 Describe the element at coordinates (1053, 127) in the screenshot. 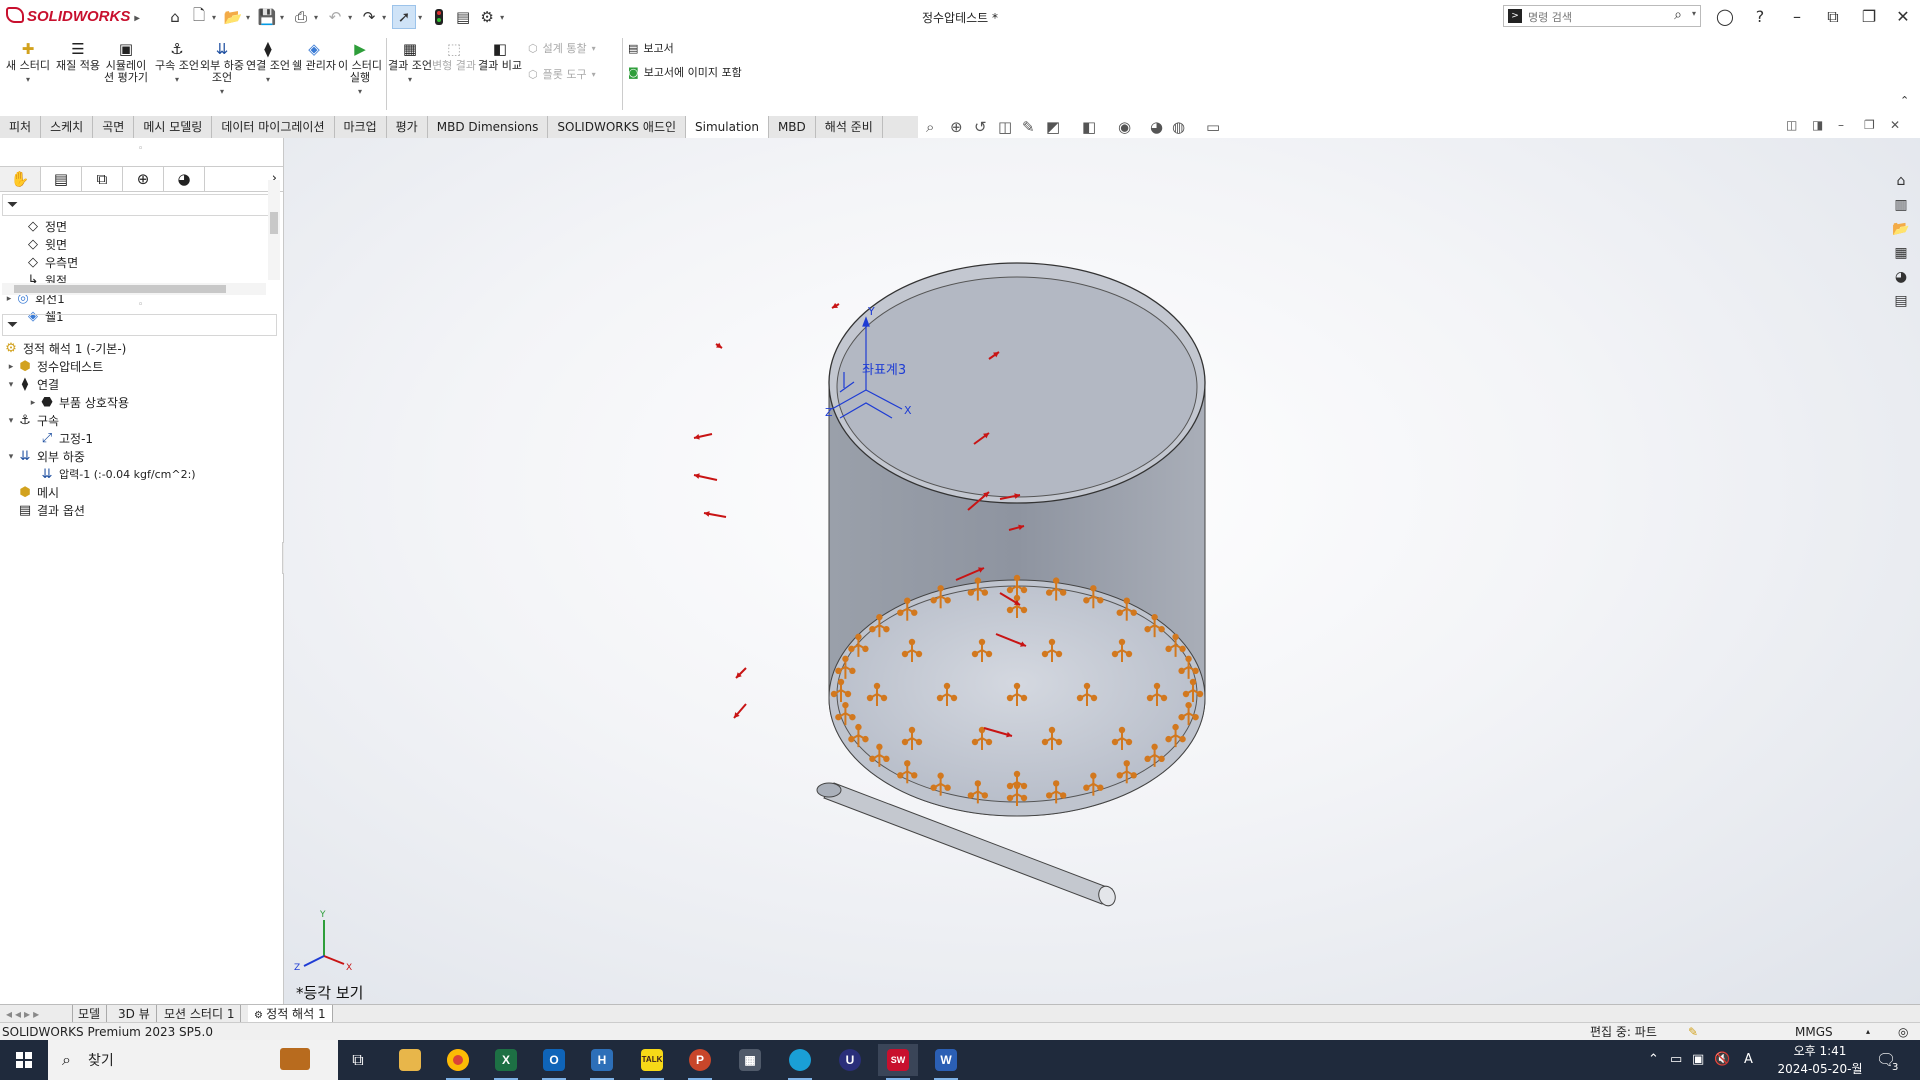

I see `view-orientation-icon: ◩` at that location.